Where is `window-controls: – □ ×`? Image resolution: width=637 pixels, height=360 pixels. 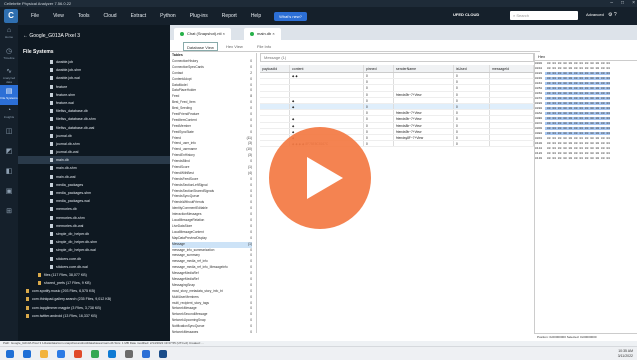
window-controls: – □ × is located at coordinates (622, 3).